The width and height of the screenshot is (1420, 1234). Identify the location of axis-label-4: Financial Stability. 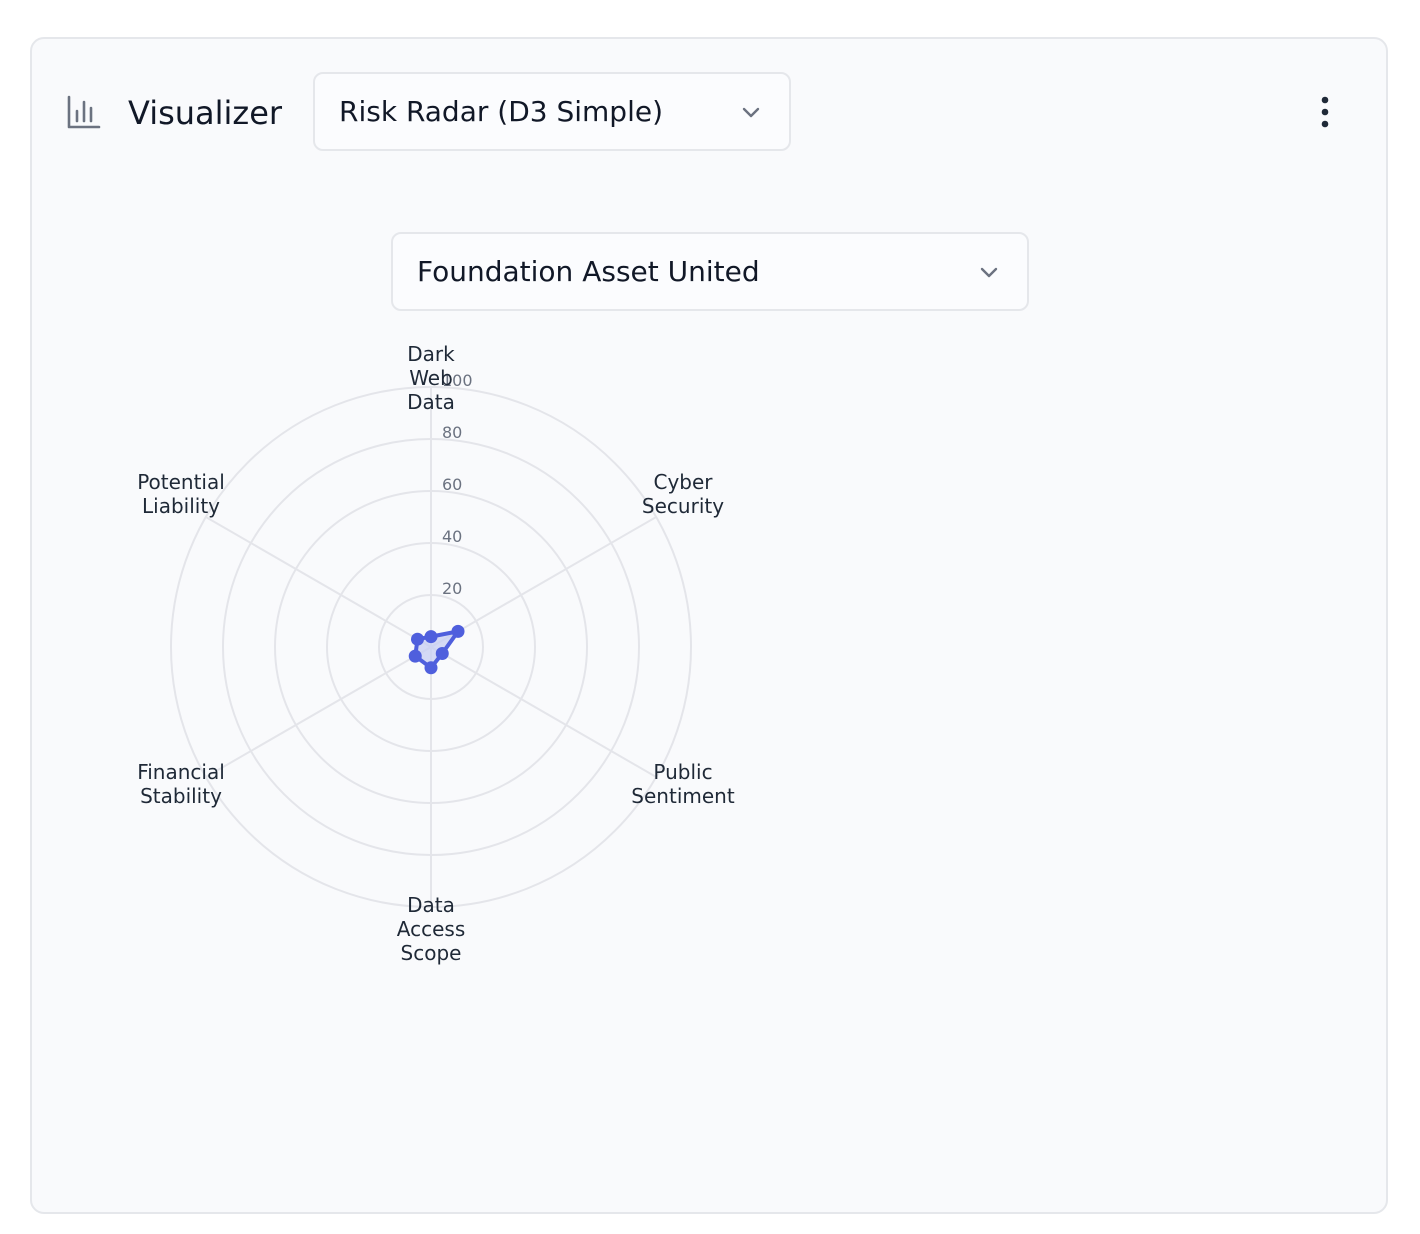
(181, 784).